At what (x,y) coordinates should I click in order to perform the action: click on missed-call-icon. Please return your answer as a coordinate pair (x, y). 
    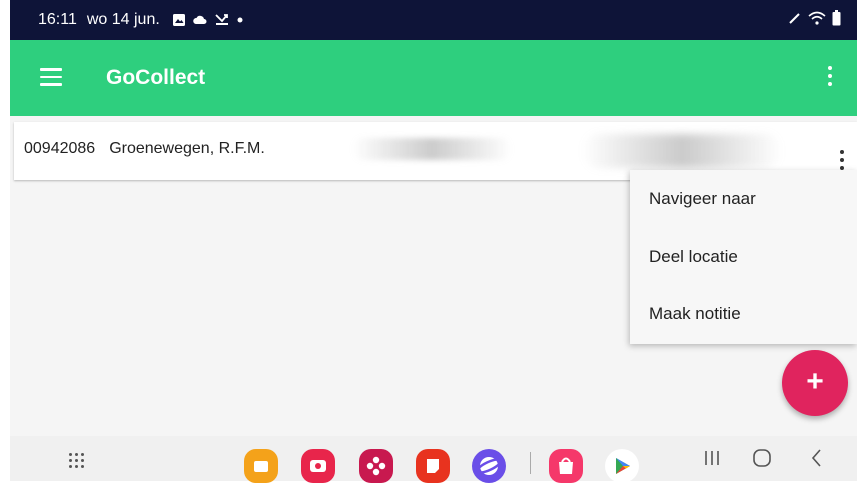
    Looking at the image, I should click on (221, 19).